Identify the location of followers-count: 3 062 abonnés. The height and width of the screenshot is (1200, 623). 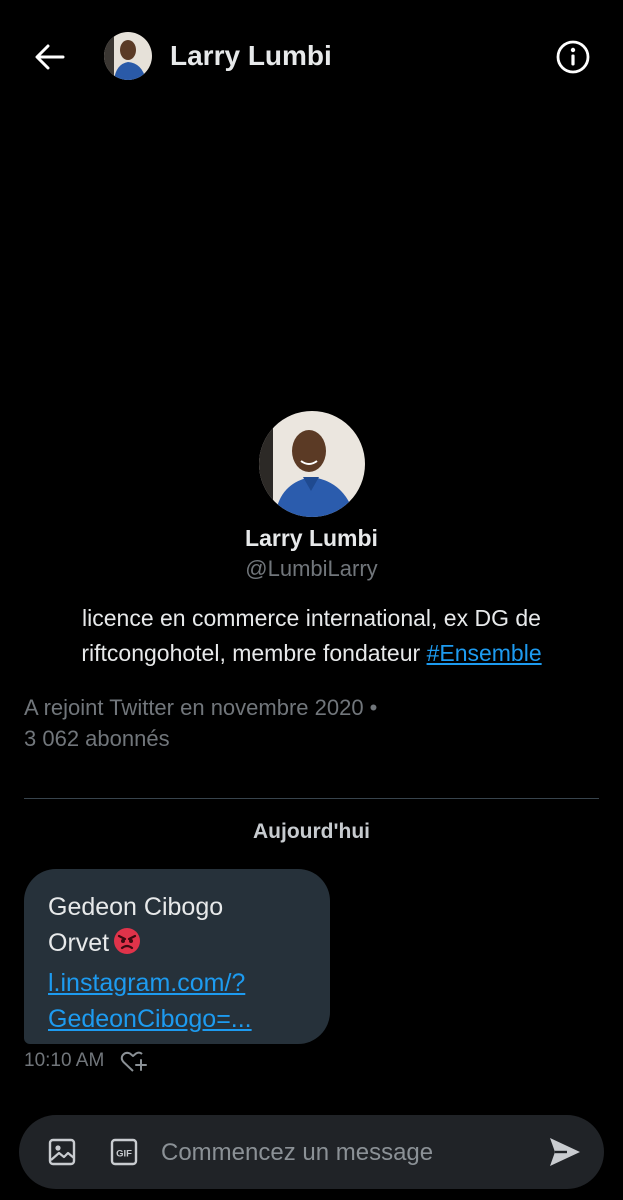
(97, 738).